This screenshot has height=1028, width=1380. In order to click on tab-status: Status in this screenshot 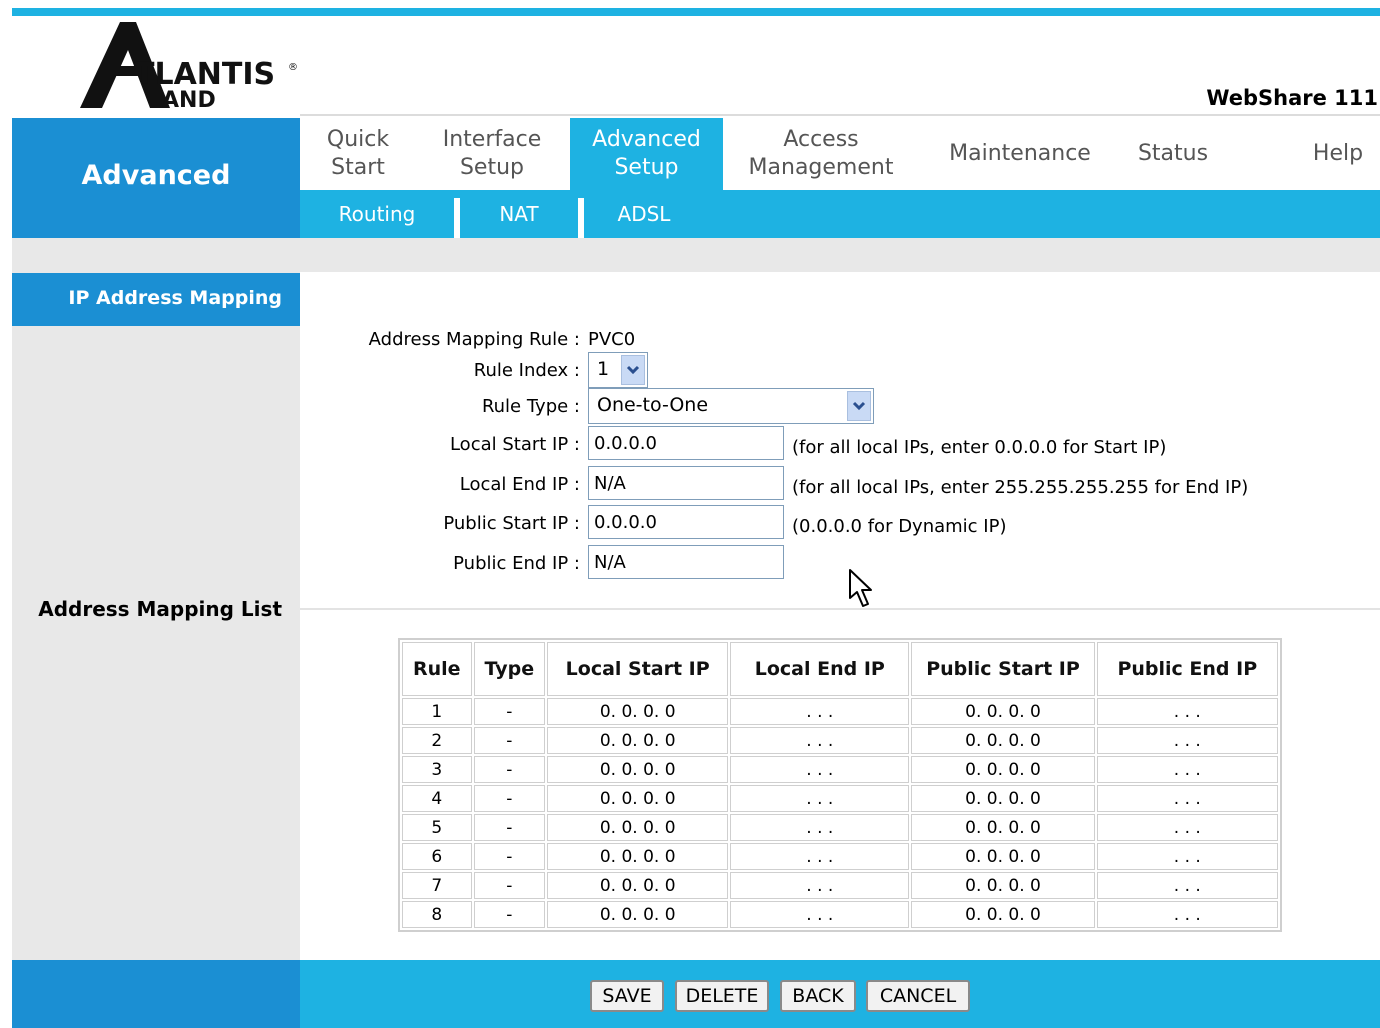, I will do `click(1173, 154)`.